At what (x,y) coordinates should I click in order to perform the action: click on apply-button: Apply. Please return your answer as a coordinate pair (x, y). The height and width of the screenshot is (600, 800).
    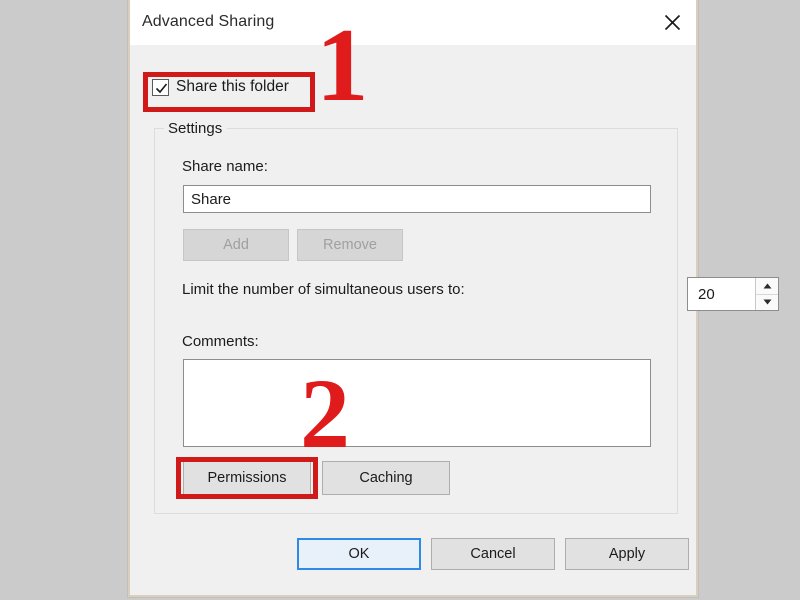
    Looking at the image, I should click on (627, 554).